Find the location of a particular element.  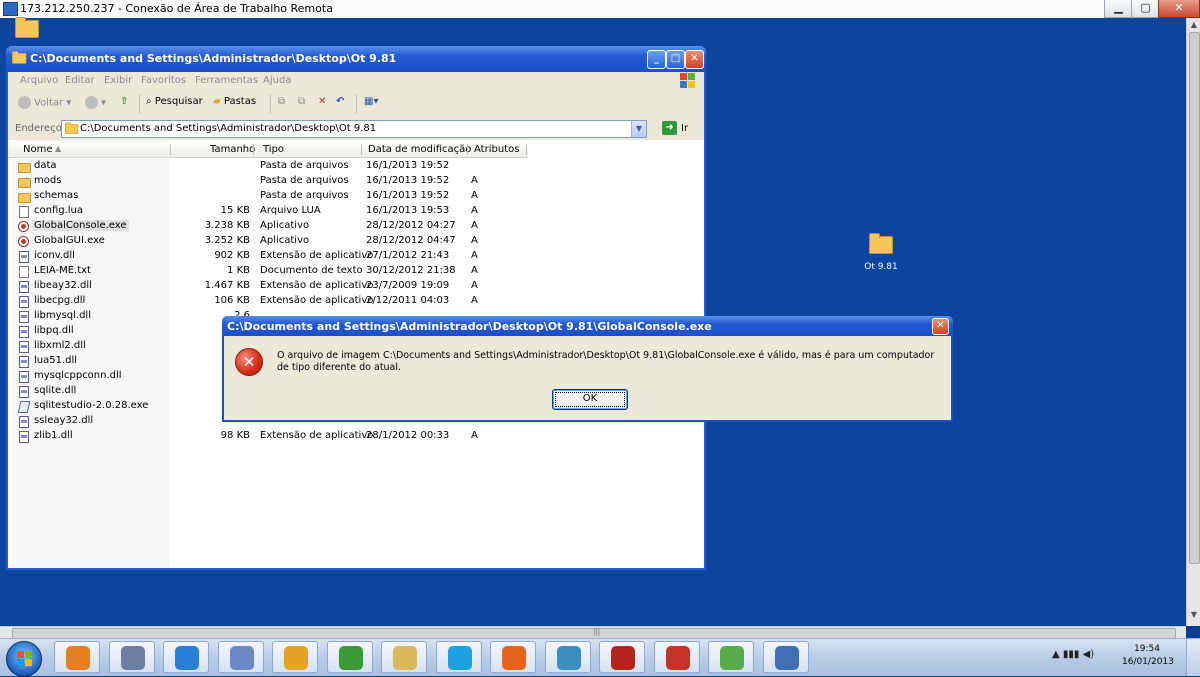

scroll-down-icon: ▼ is located at coordinates (1194, 614).